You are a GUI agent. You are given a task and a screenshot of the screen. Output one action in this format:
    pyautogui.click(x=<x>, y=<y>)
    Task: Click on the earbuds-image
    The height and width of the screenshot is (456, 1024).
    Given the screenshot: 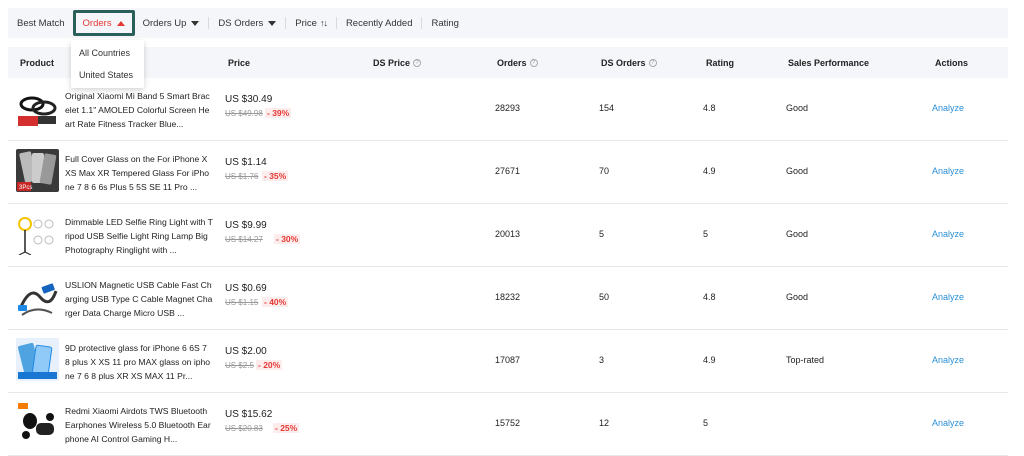 What is the action you would take?
    pyautogui.click(x=37, y=422)
    